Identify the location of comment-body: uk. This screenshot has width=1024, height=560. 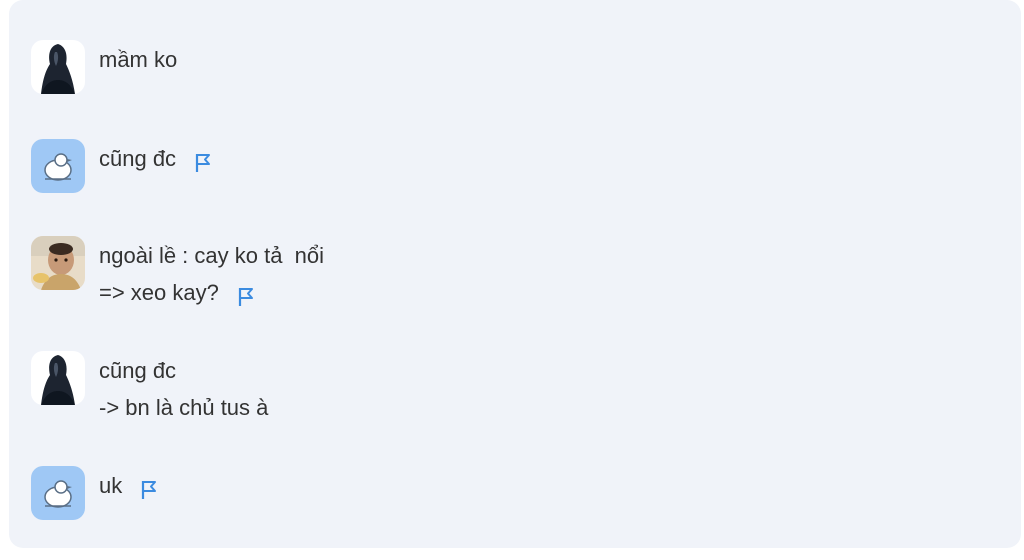
(129, 485).